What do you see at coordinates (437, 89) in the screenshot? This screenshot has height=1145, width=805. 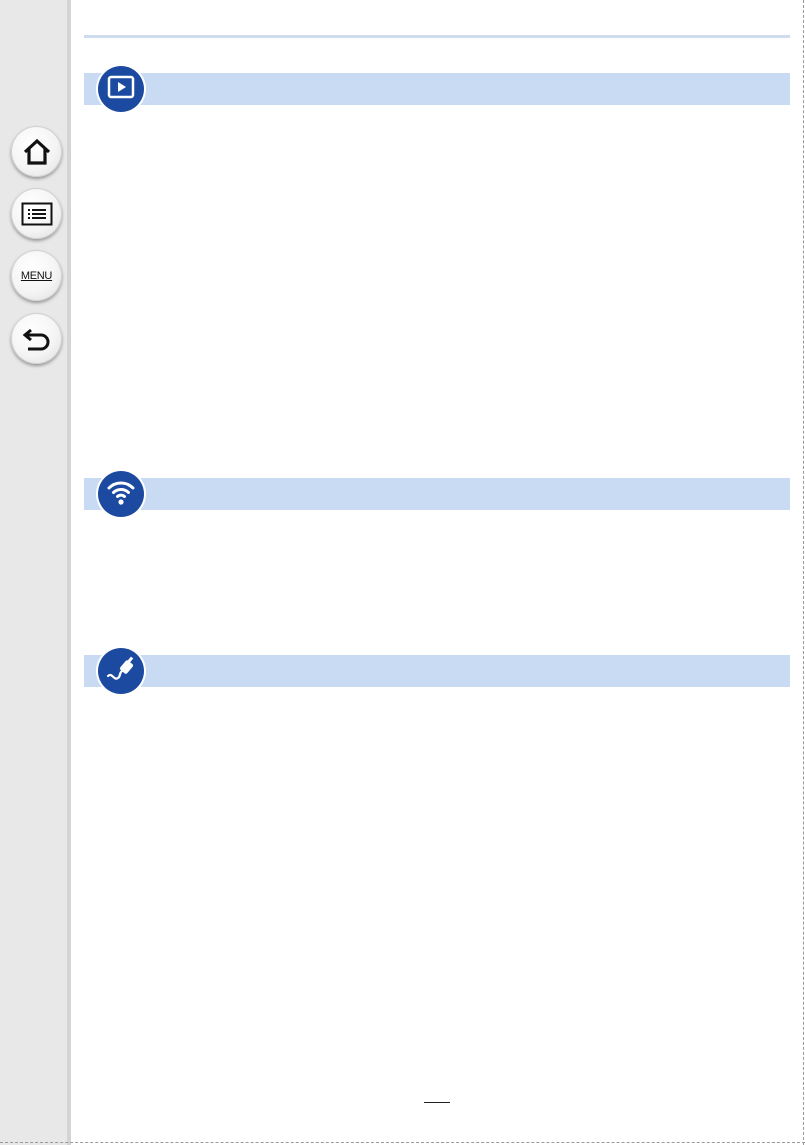 I see `section-header-playback` at bounding box center [437, 89].